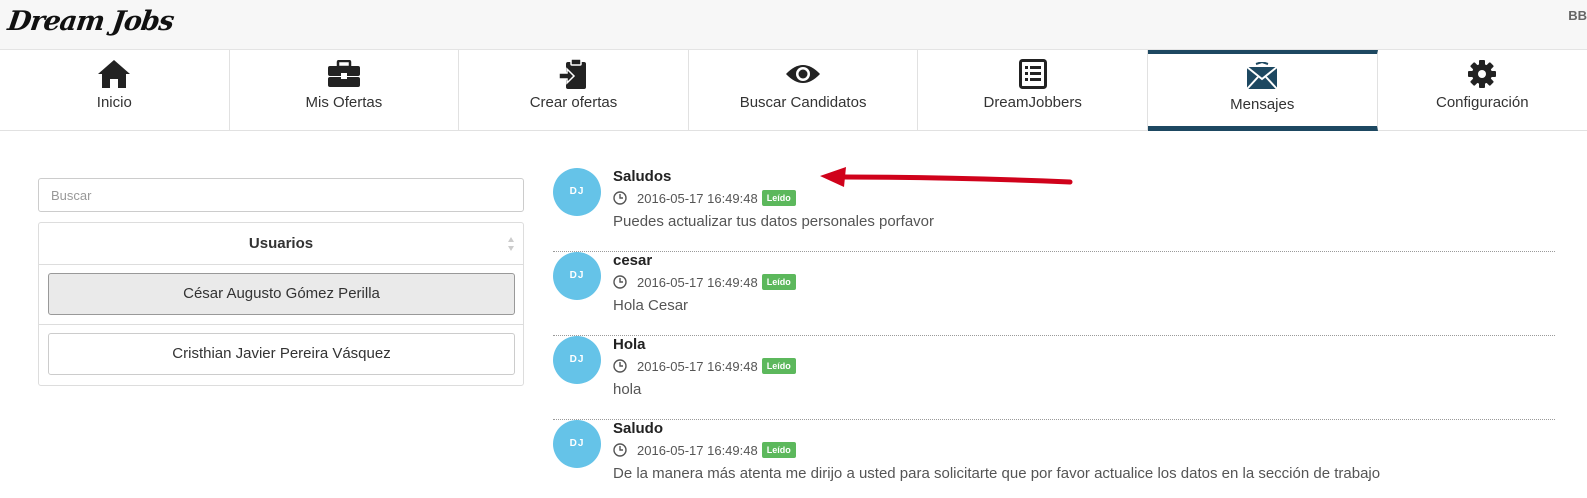 This screenshot has width=1587, height=498. What do you see at coordinates (803, 102) in the screenshot?
I see `nav-label: Buscar Candidatos` at bounding box center [803, 102].